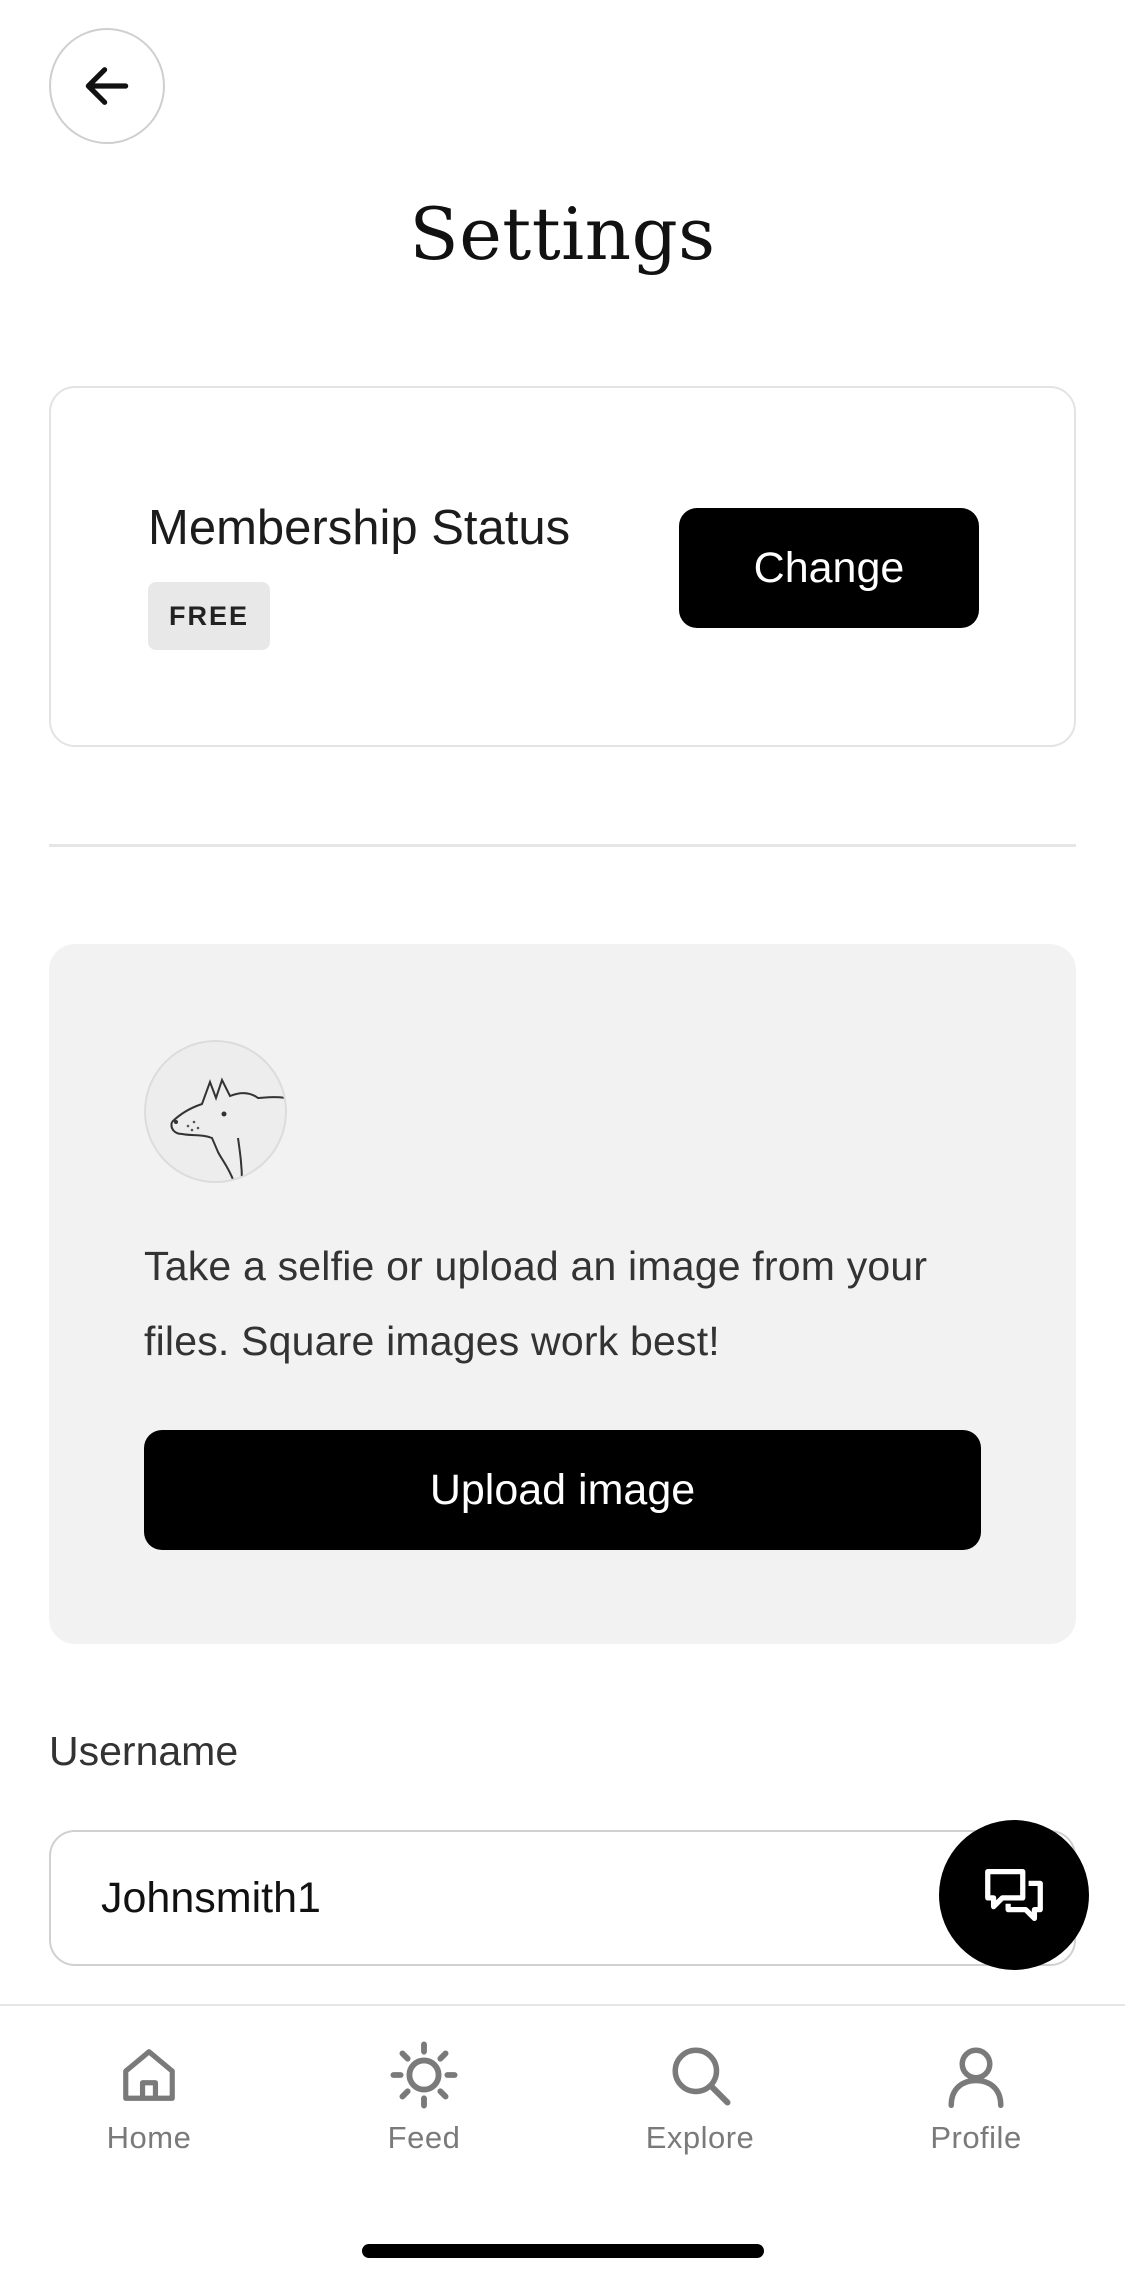 Image resolution: width=1125 pixels, height=2284 pixels. What do you see at coordinates (209, 616) in the screenshot?
I see `membership-badge: FREE` at bounding box center [209, 616].